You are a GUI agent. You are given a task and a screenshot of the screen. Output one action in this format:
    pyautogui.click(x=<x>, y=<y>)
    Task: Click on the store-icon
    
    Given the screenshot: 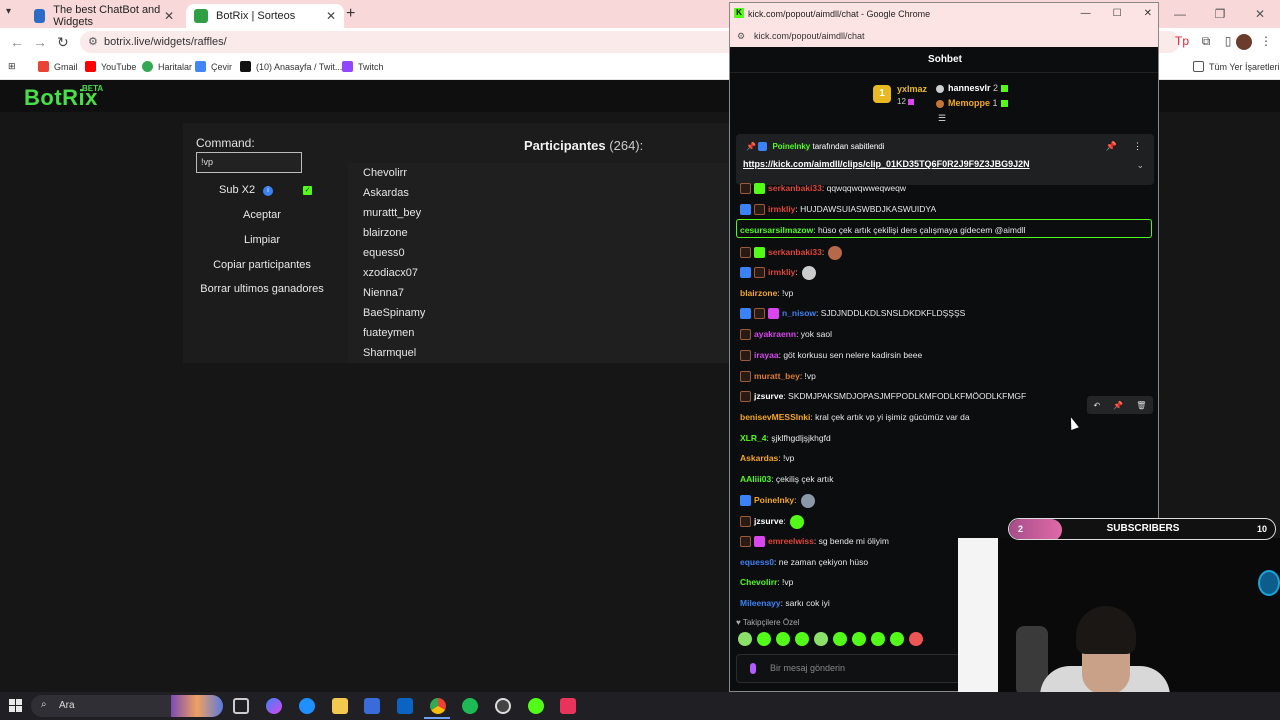 What is the action you would take?
    pyautogui.click(x=372, y=706)
    